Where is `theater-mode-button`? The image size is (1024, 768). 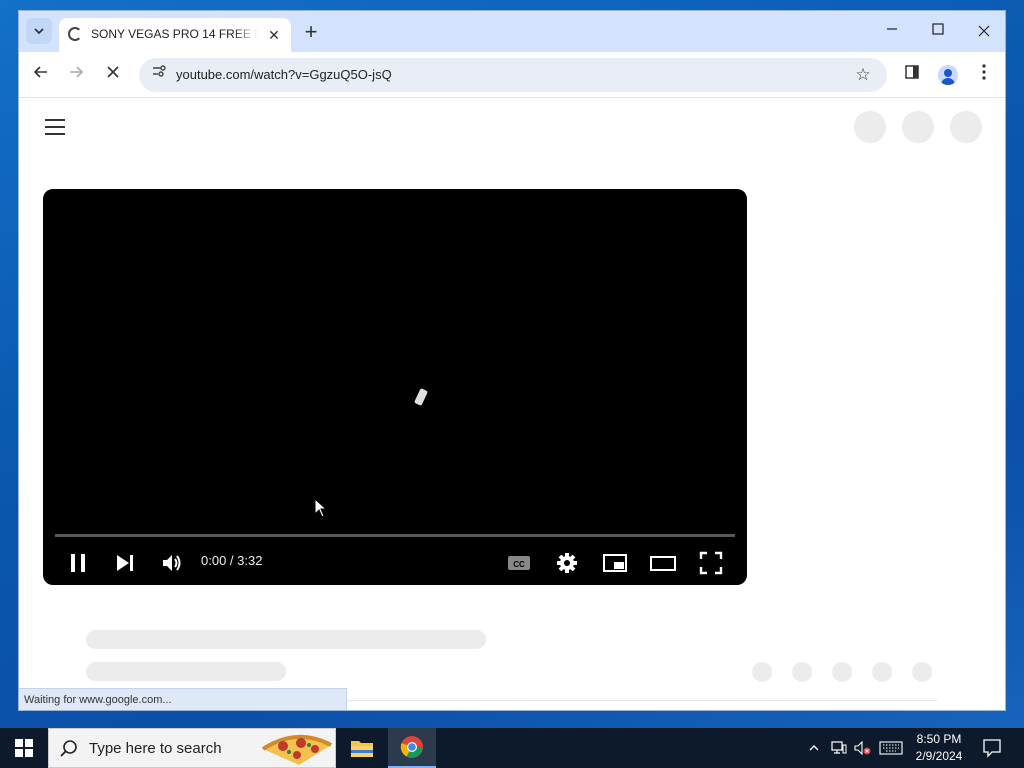
theater-mode-button is located at coordinates (663, 563).